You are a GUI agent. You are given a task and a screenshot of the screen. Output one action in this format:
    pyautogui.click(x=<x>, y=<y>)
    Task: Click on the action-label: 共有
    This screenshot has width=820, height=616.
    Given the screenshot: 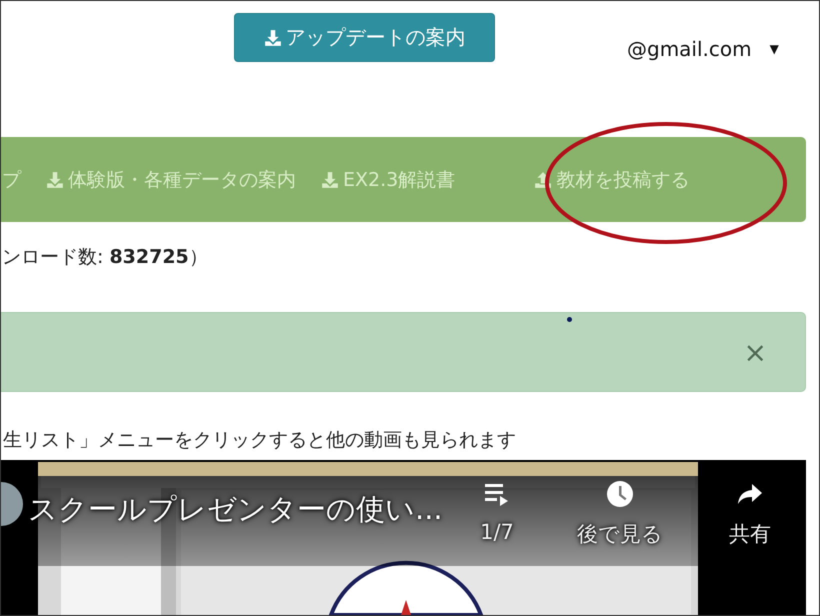 What is the action you would take?
    pyautogui.click(x=750, y=534)
    